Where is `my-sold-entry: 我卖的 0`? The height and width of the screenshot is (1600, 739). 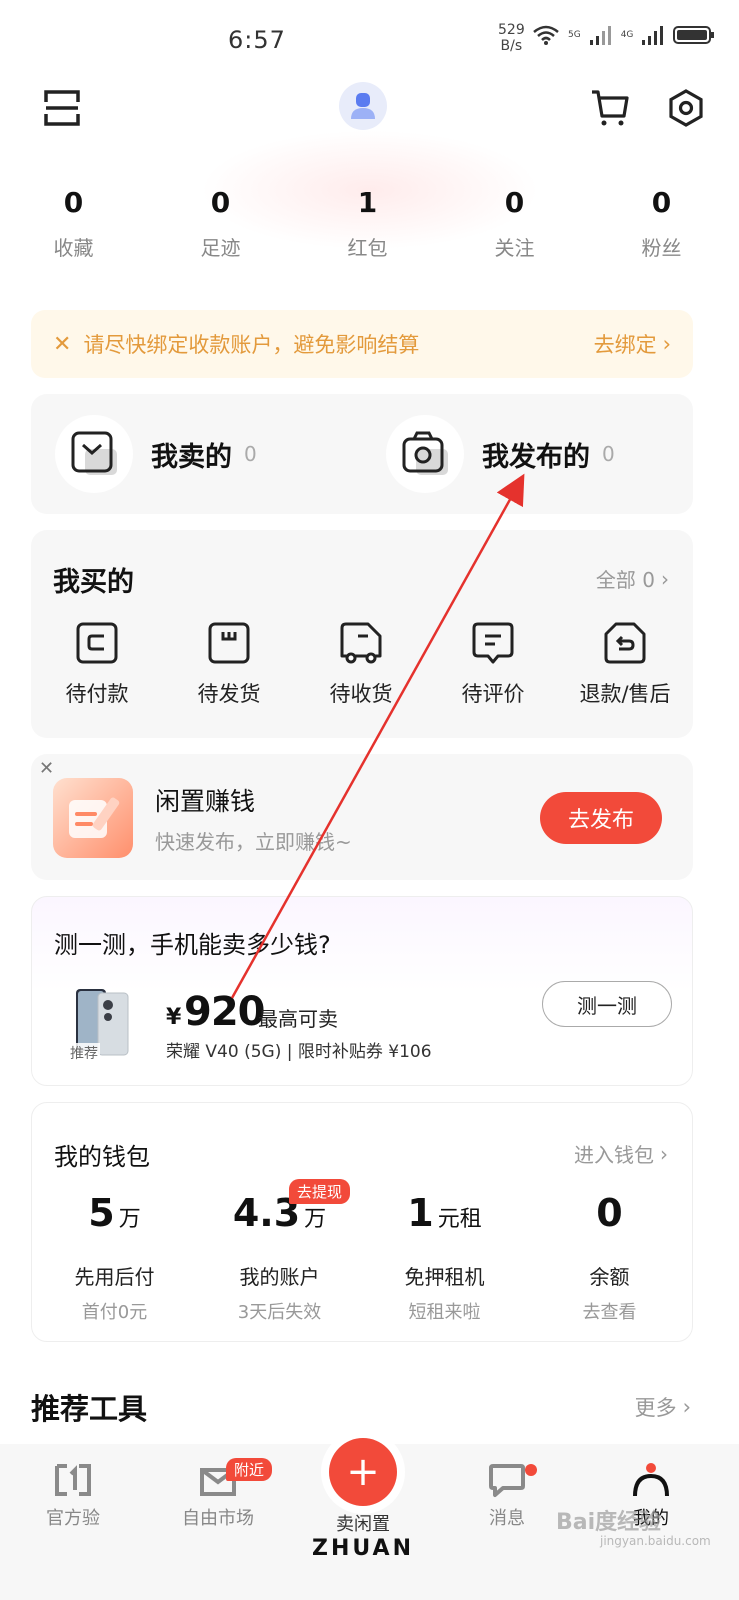 my-sold-entry: 我卖的 0 is located at coordinates (196, 454).